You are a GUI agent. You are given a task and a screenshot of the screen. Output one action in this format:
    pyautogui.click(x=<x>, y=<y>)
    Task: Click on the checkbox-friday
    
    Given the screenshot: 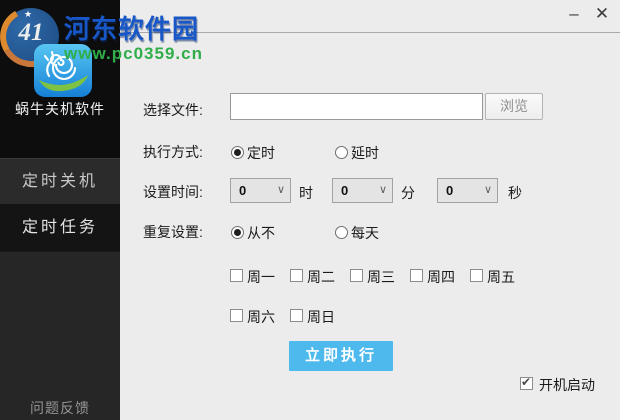 What is the action you would take?
    pyautogui.click(x=476, y=275)
    